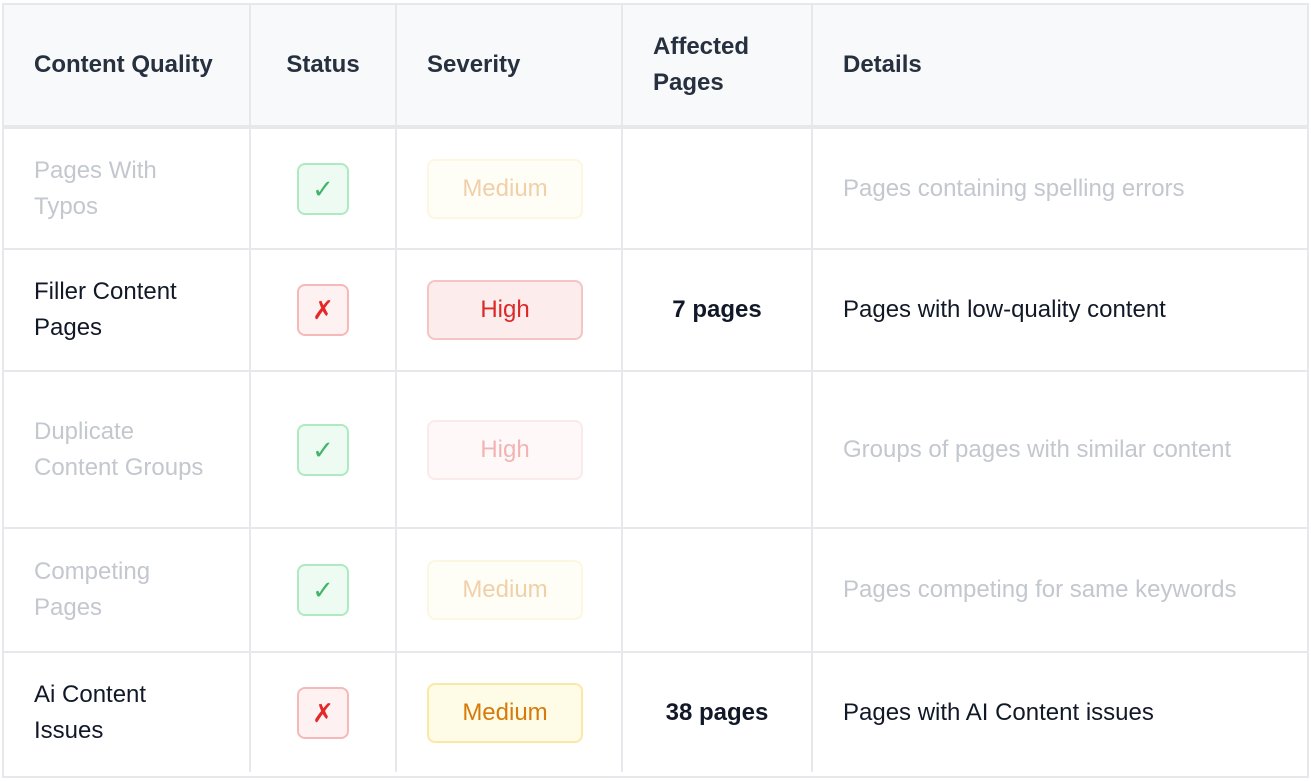  Describe the element at coordinates (127, 67) in the screenshot. I see `header-content-quality: Content Quality` at that location.